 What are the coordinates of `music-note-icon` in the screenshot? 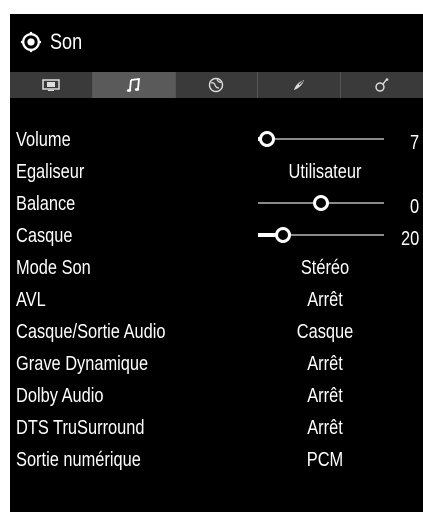 It's located at (133, 84).